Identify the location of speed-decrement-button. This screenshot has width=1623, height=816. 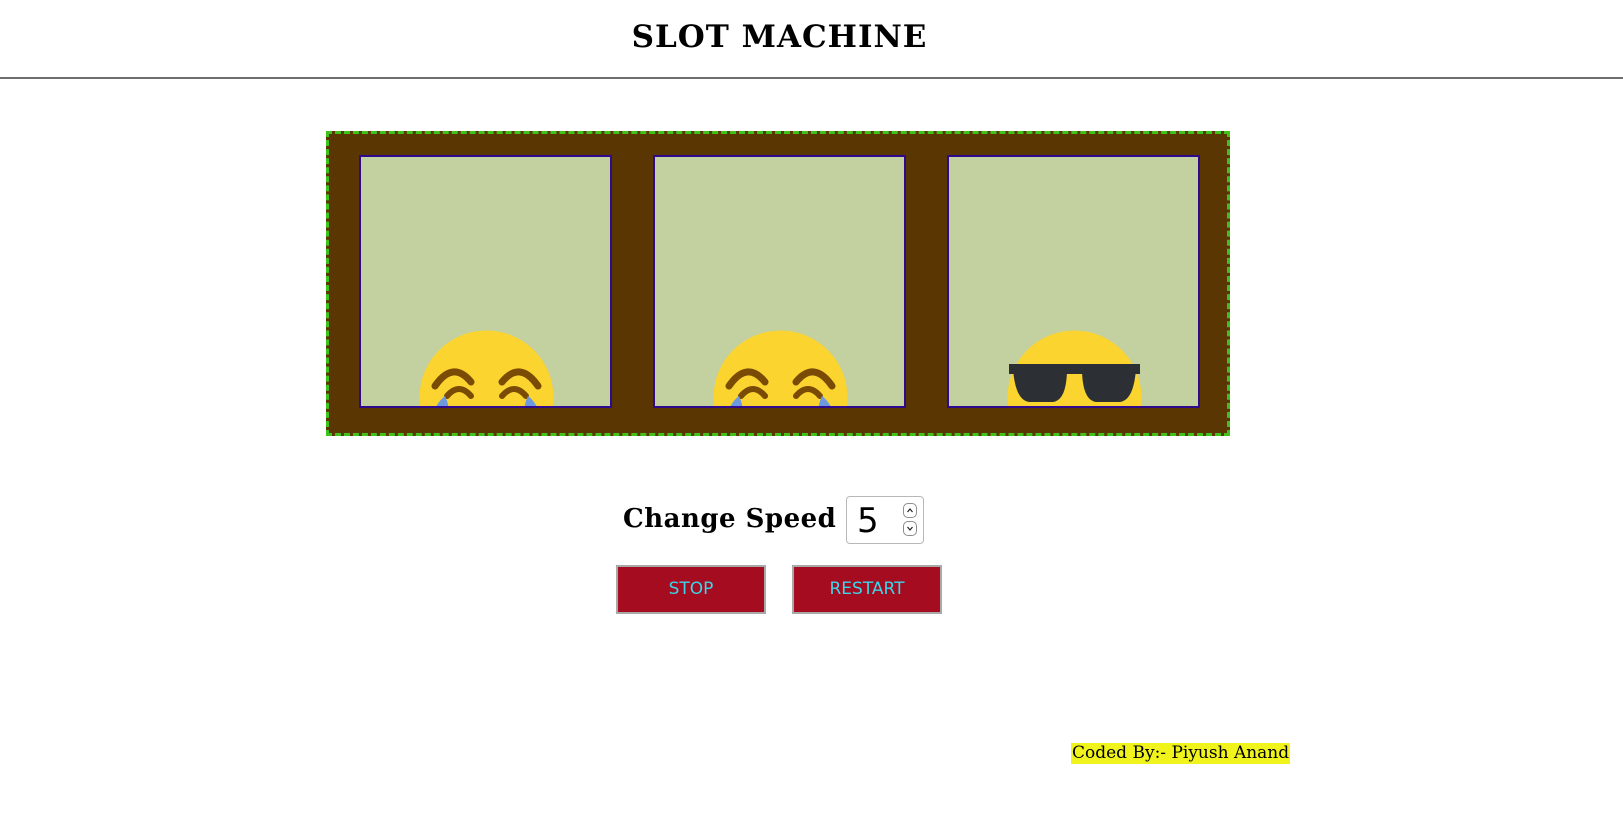
(910, 528).